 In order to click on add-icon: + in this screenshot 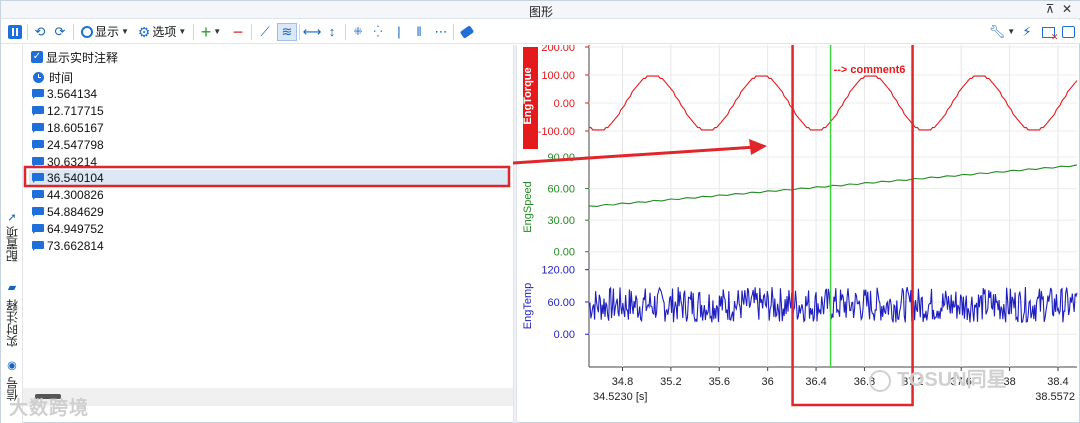, I will do `click(206, 32)`.